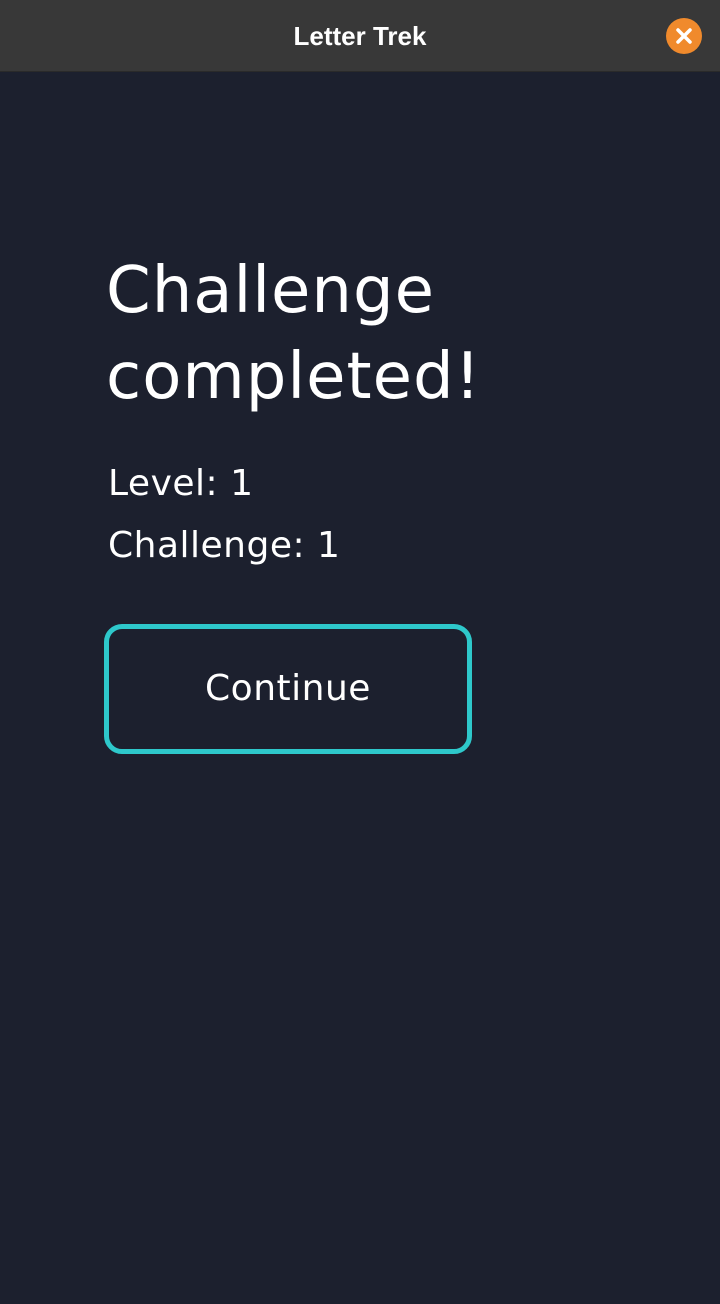  What do you see at coordinates (294, 334) in the screenshot?
I see `completion-heading: Challenge completed!` at bounding box center [294, 334].